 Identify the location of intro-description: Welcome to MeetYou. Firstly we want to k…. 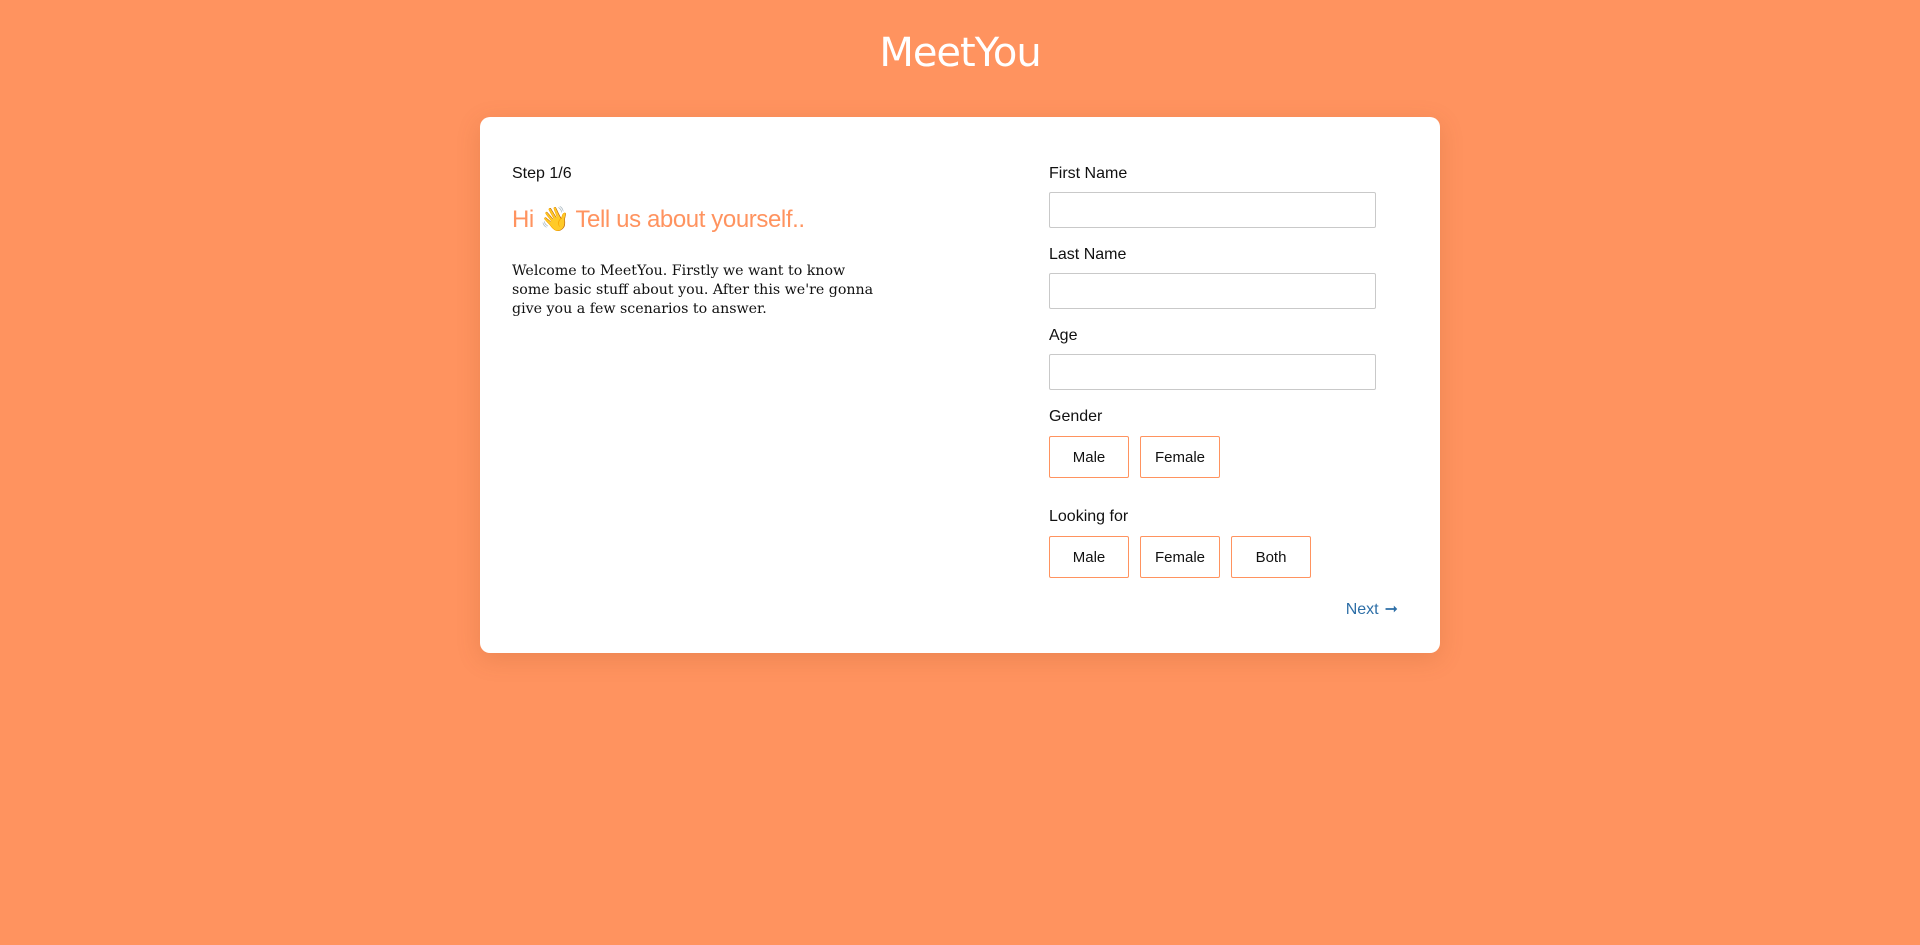
(693, 290).